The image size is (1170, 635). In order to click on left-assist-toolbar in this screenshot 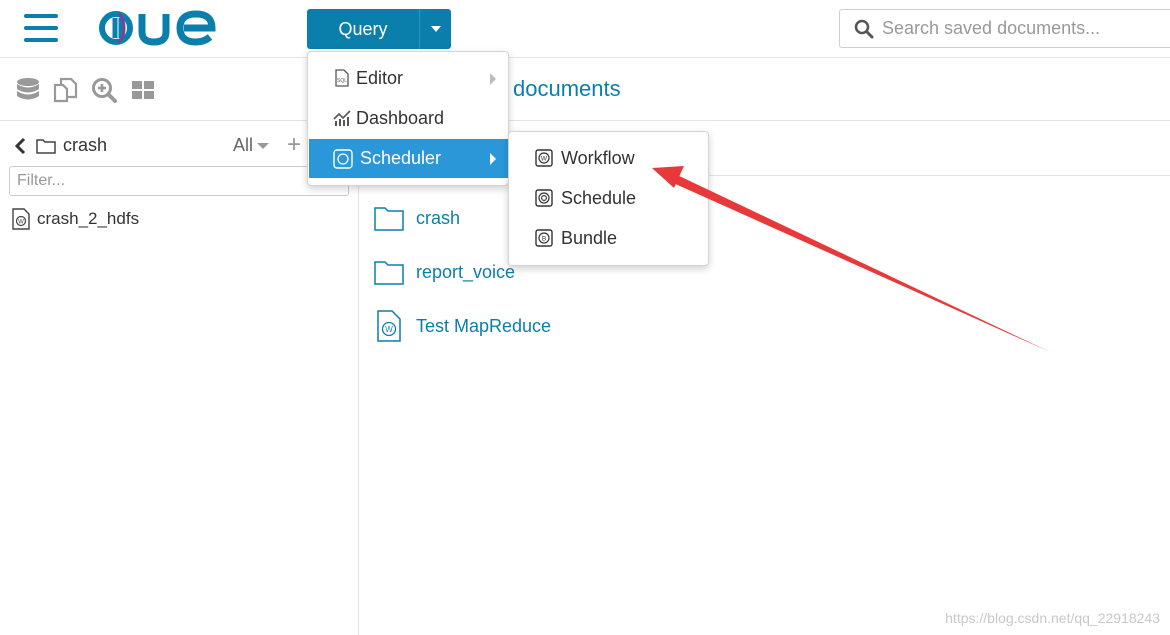, I will do `click(179, 90)`.